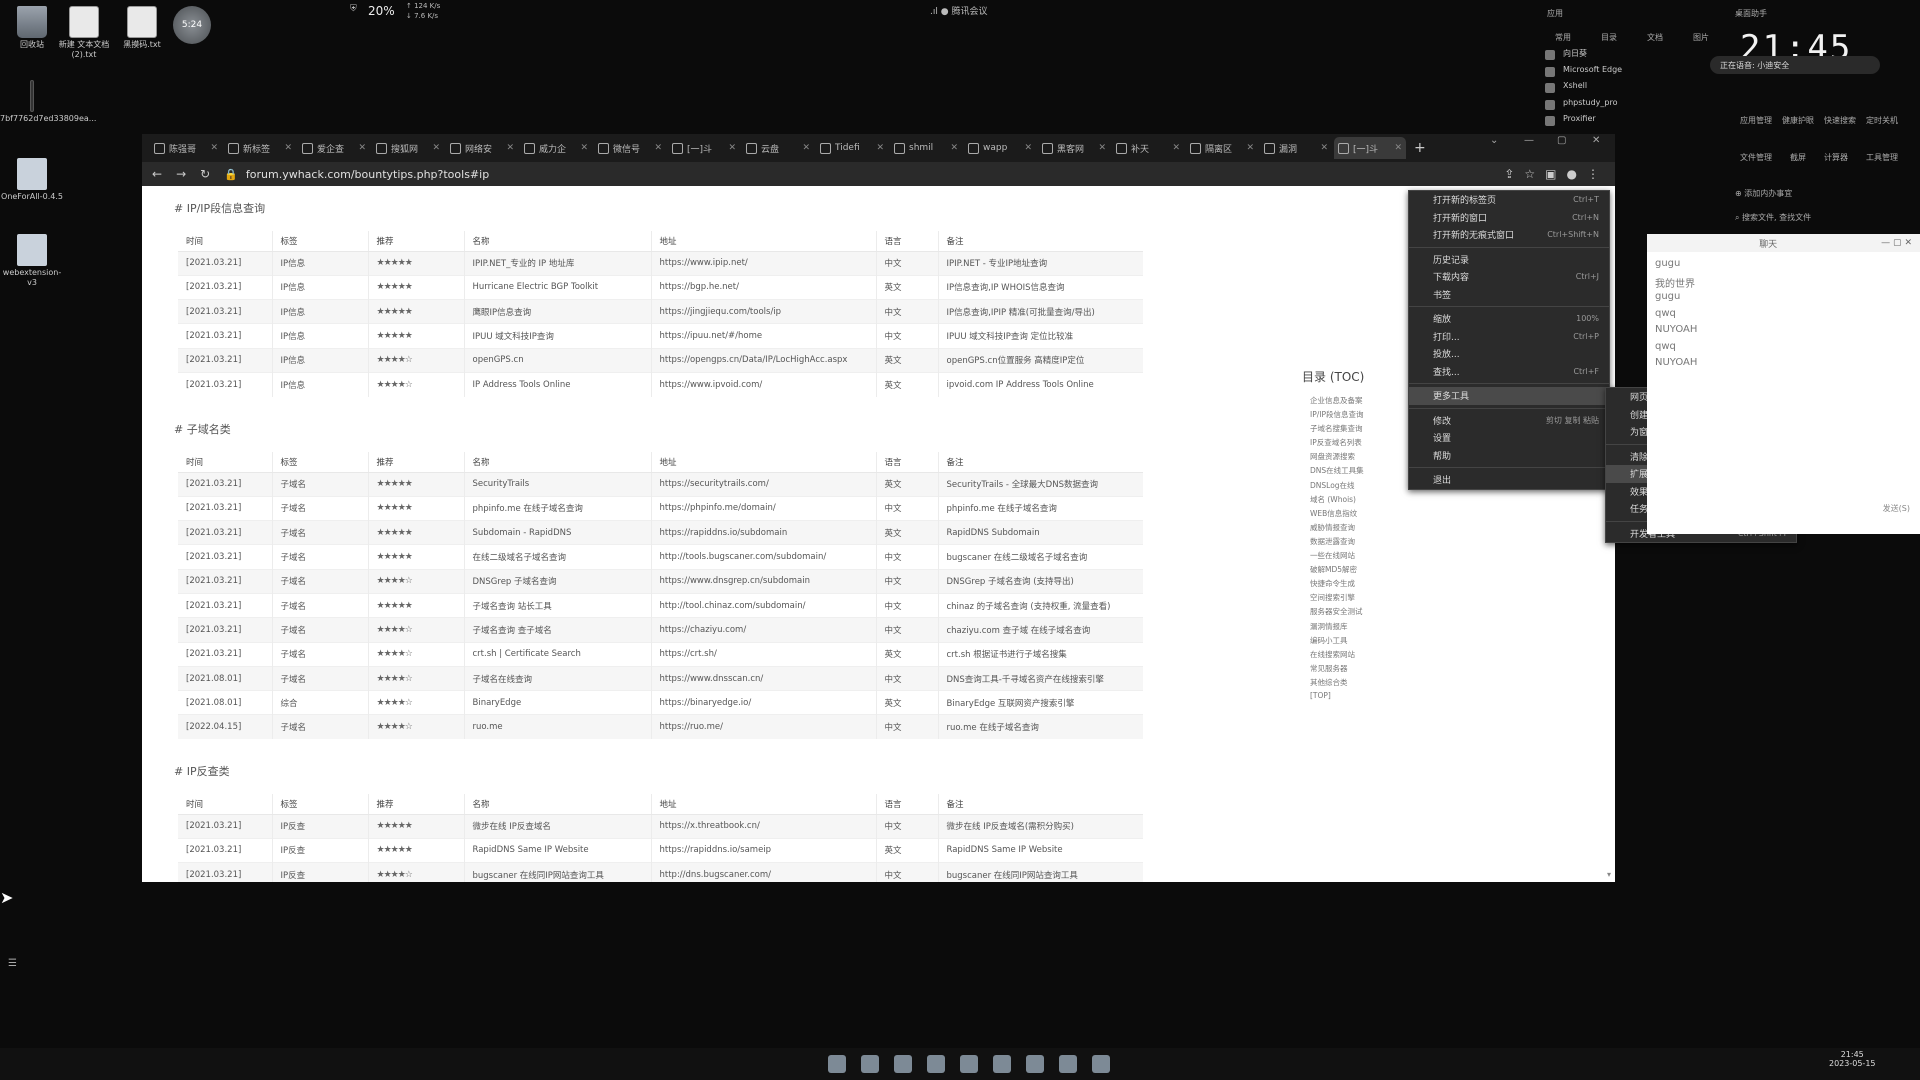 The width and height of the screenshot is (1920, 1080). I want to click on menu-item: 修改 剪切 复制 粘贴, so click(1509, 421).